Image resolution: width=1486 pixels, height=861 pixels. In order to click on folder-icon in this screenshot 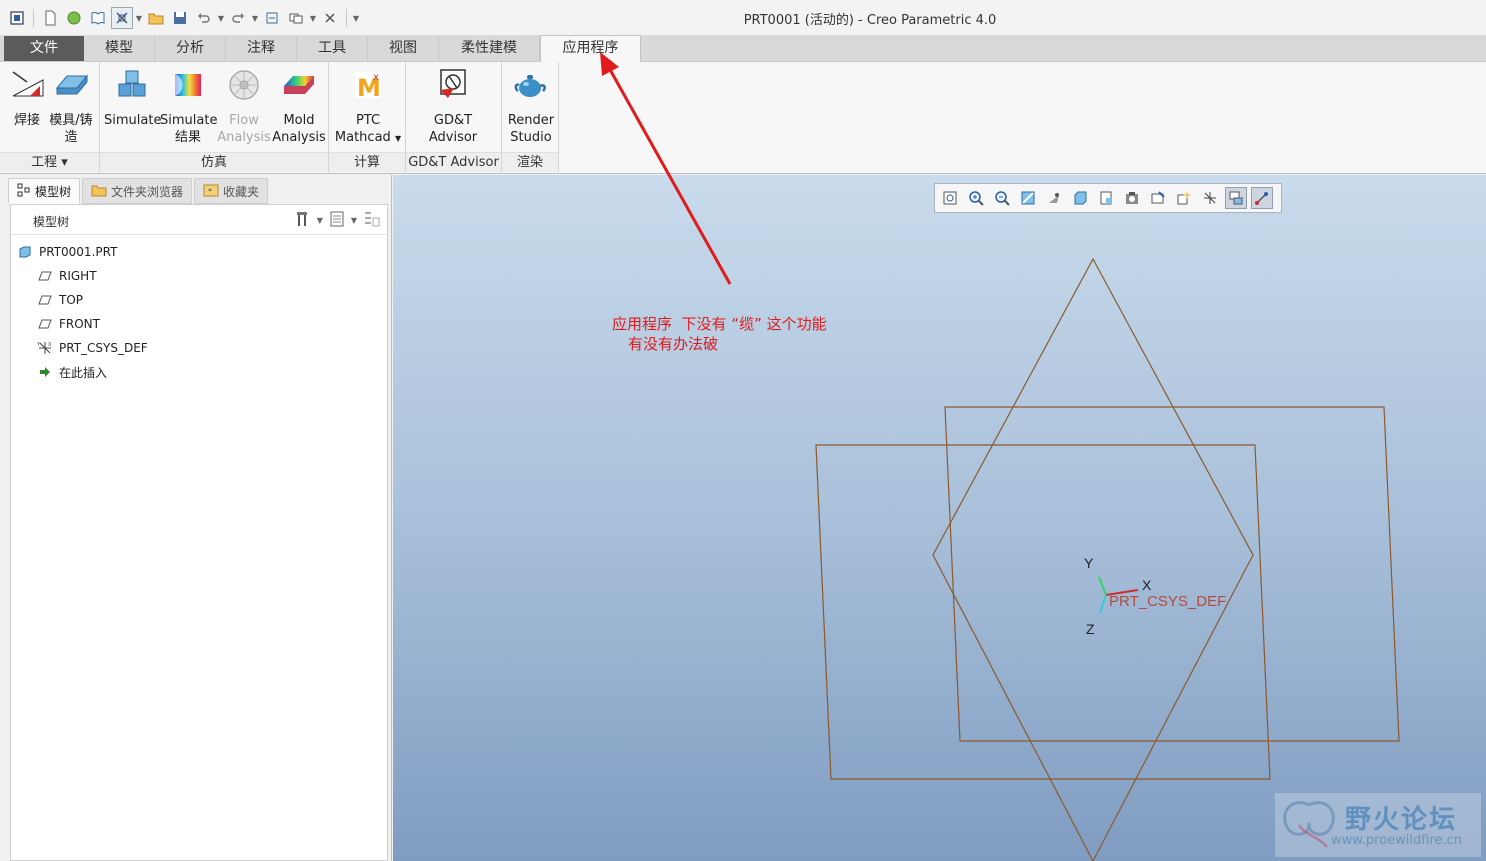, I will do `click(99, 191)`.